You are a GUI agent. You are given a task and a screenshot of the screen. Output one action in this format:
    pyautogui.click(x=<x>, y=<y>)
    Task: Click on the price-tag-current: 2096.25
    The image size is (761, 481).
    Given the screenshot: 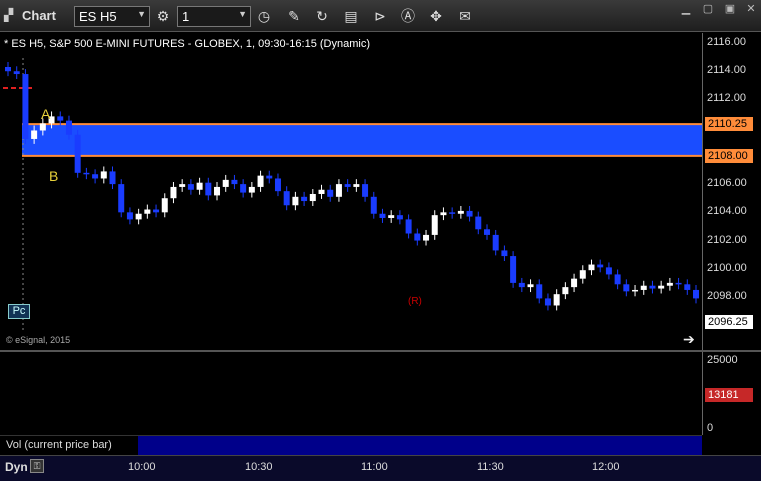 What is the action you would take?
    pyautogui.click(x=729, y=321)
    